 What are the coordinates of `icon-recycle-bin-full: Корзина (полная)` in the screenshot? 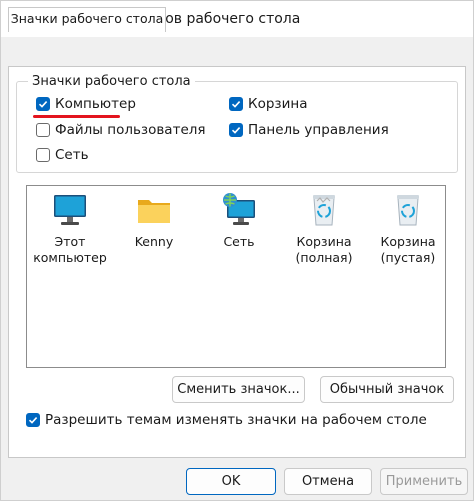 It's located at (324, 229).